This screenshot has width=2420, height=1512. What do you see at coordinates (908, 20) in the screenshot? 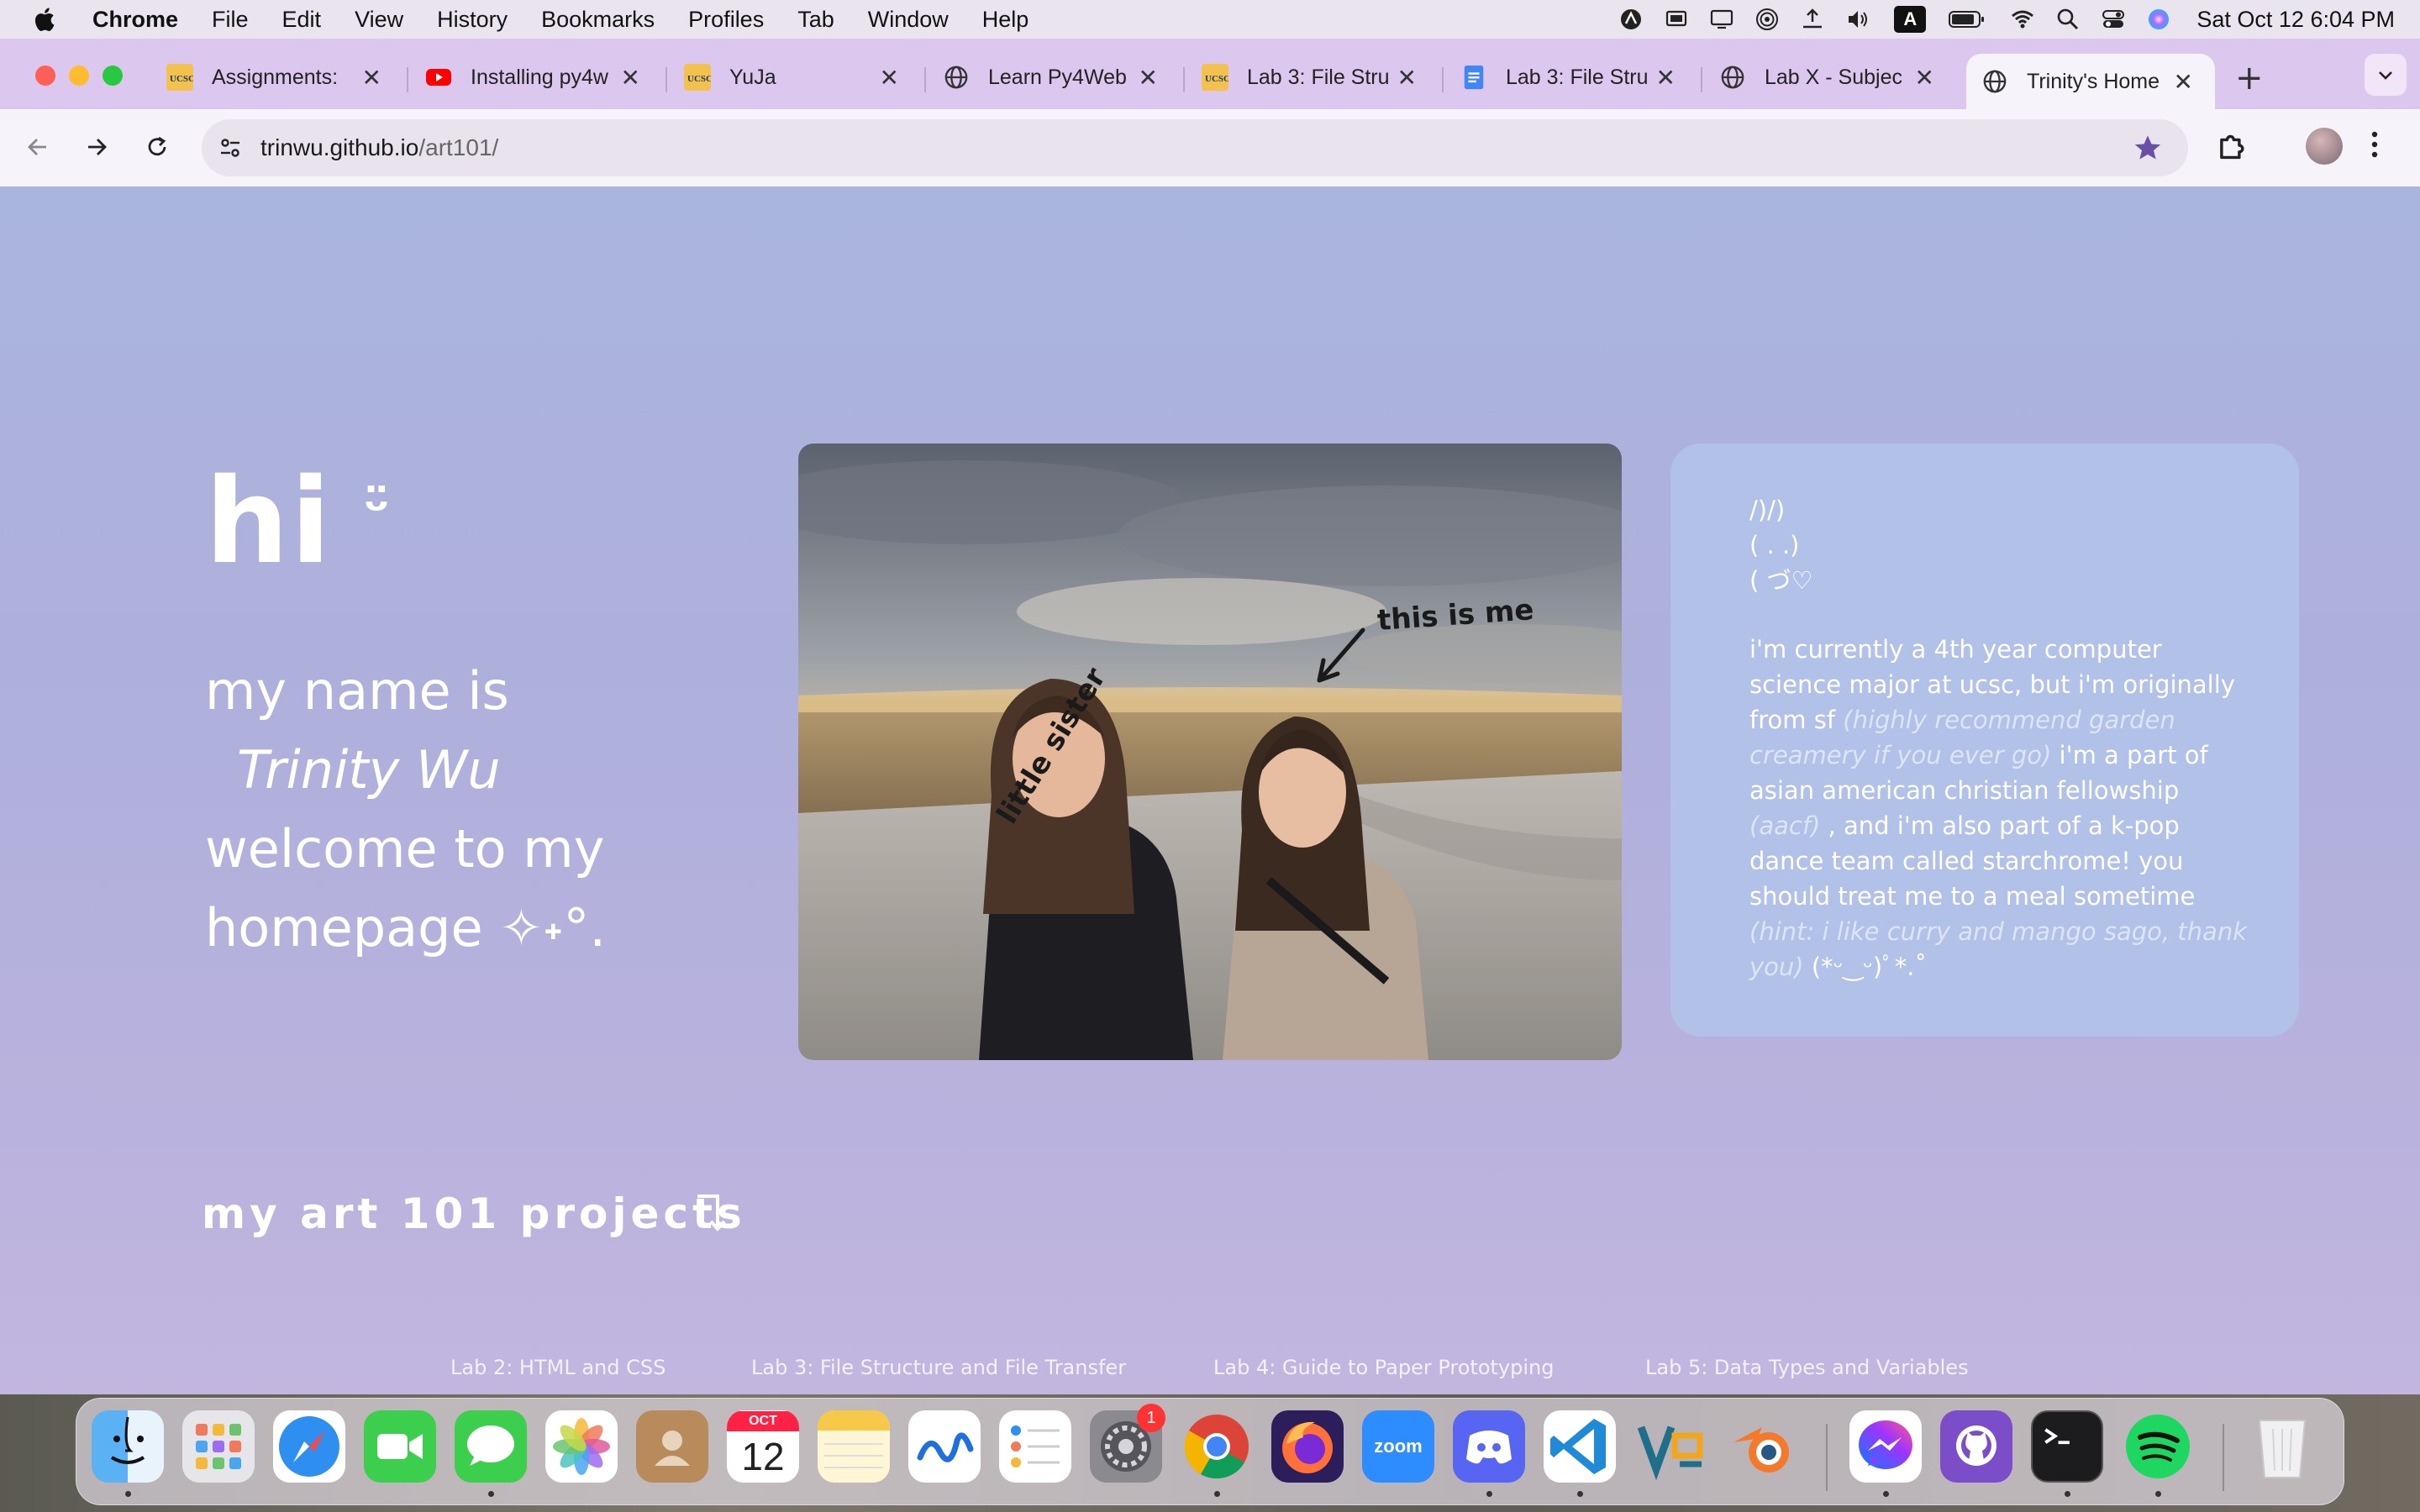
I see `menu-window: Window` at bounding box center [908, 20].